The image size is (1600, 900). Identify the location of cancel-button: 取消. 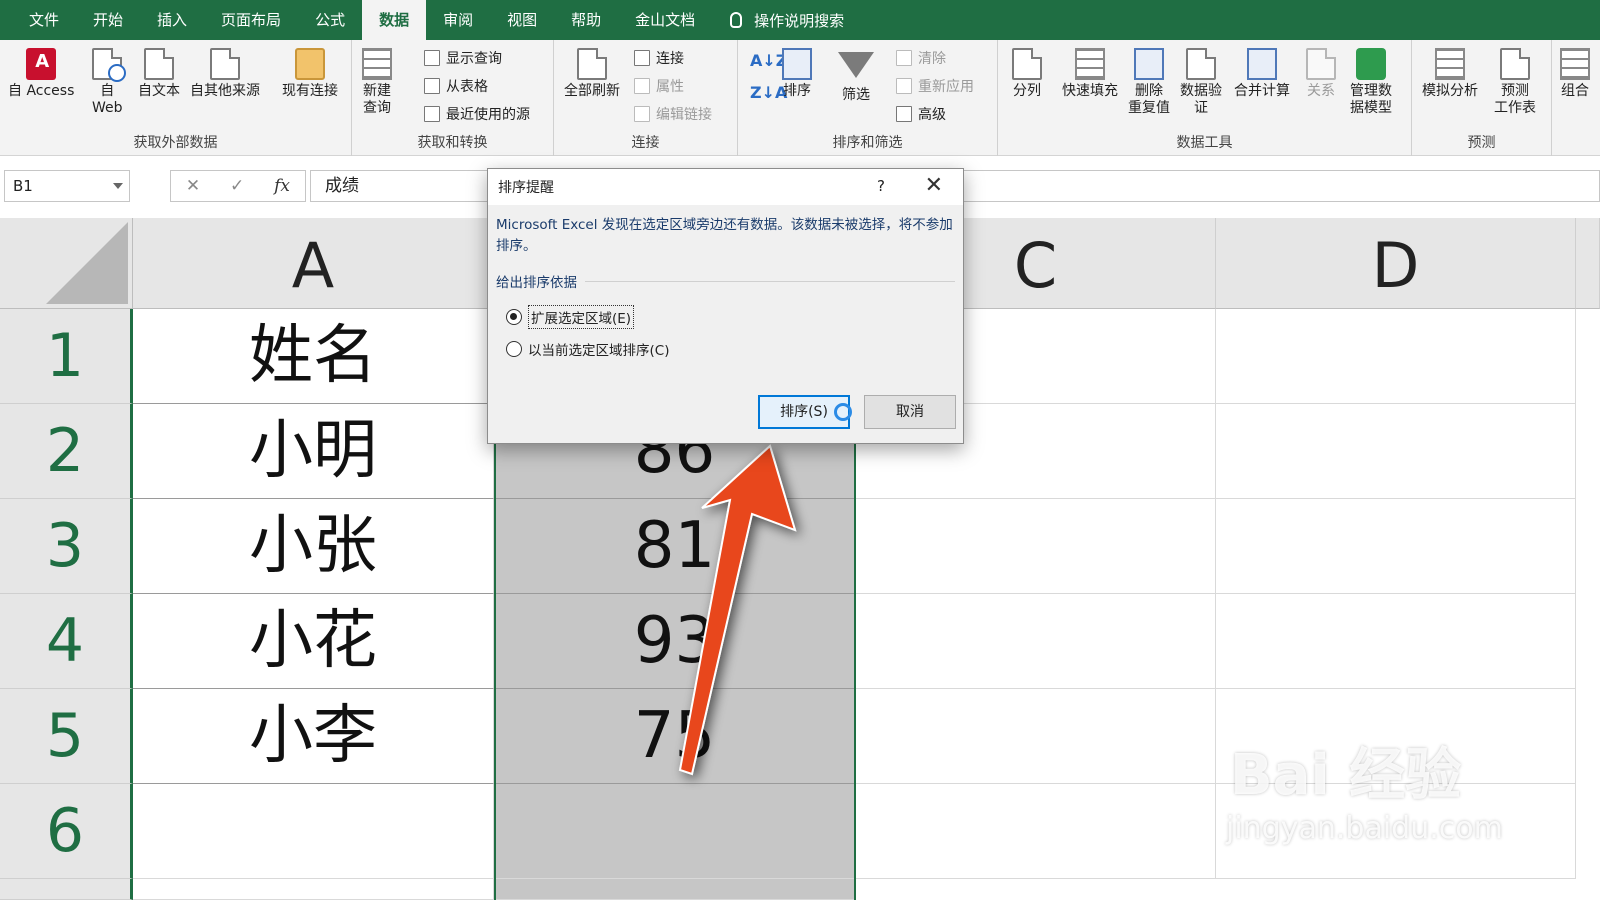
(910, 412).